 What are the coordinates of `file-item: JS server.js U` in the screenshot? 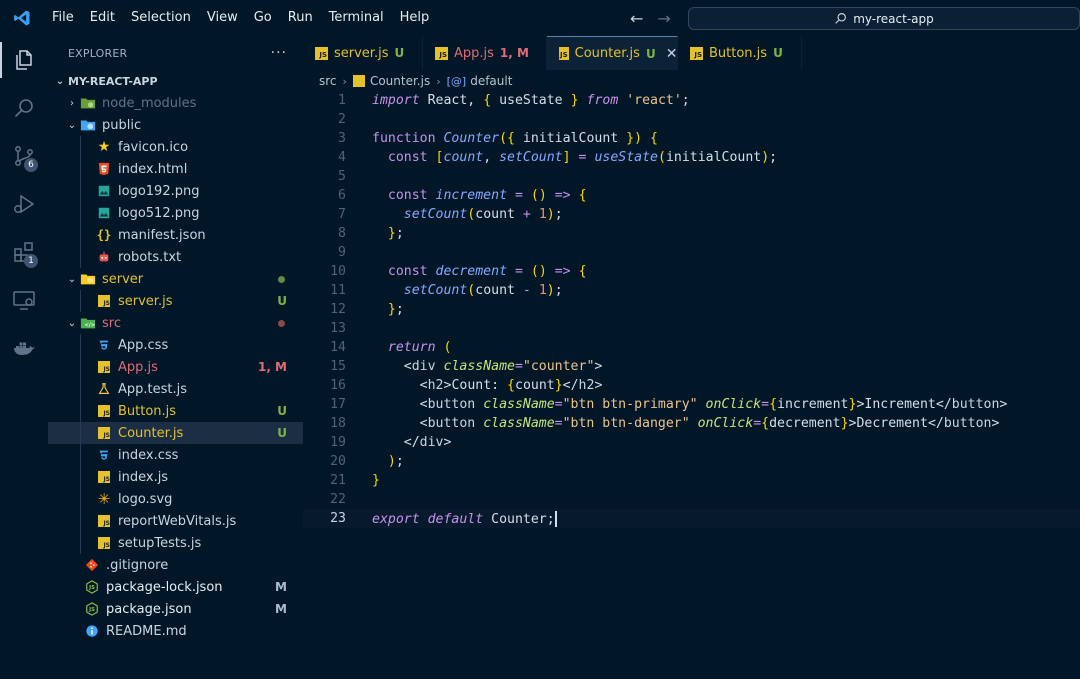 It's located at (175, 301).